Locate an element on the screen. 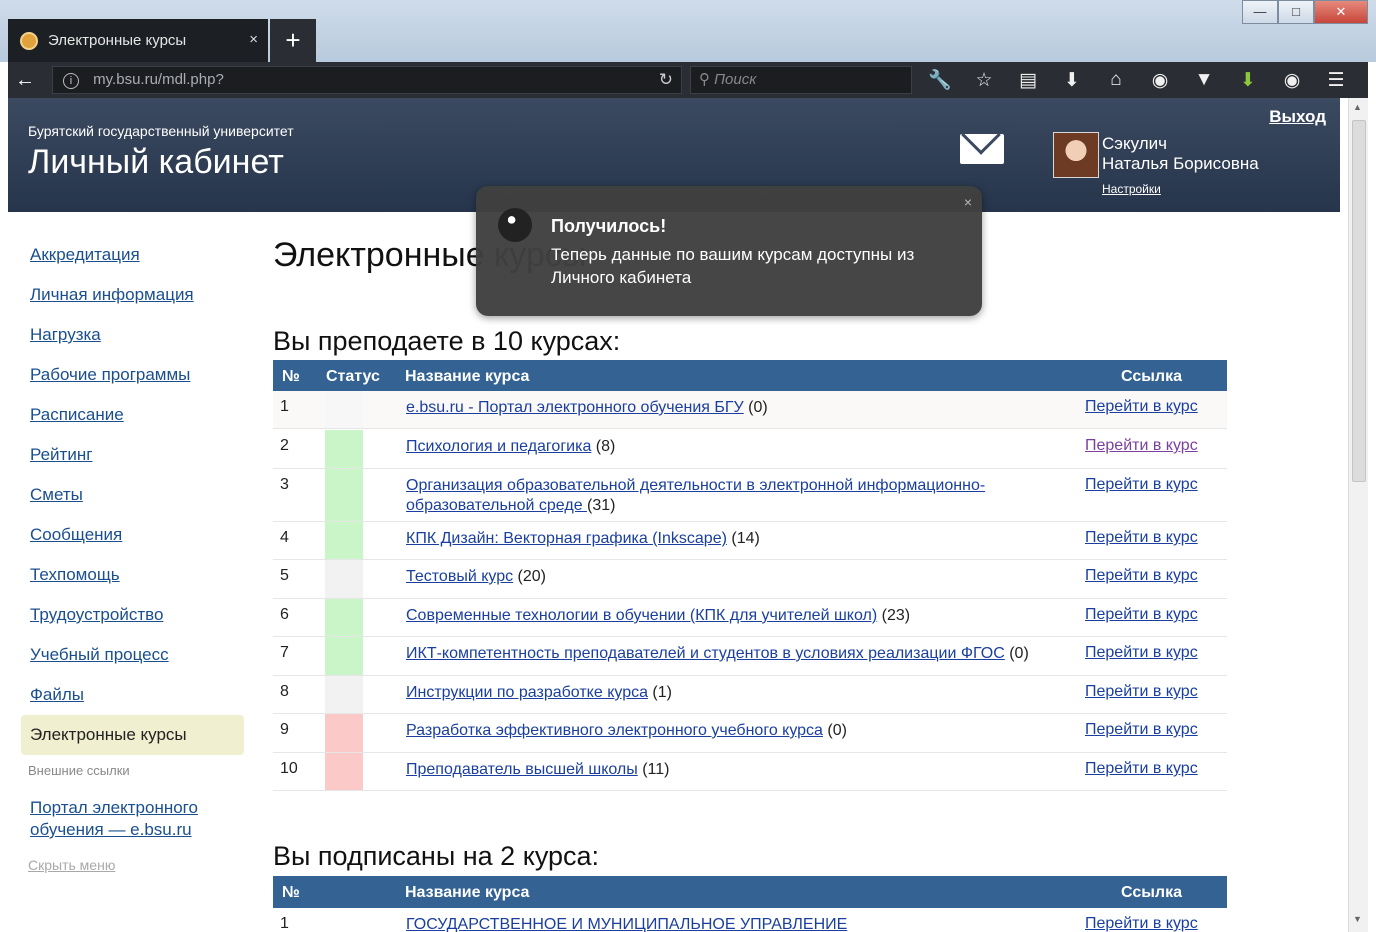 This screenshot has width=1376, height=932. wrench-icon: 🔧 is located at coordinates (940, 80).